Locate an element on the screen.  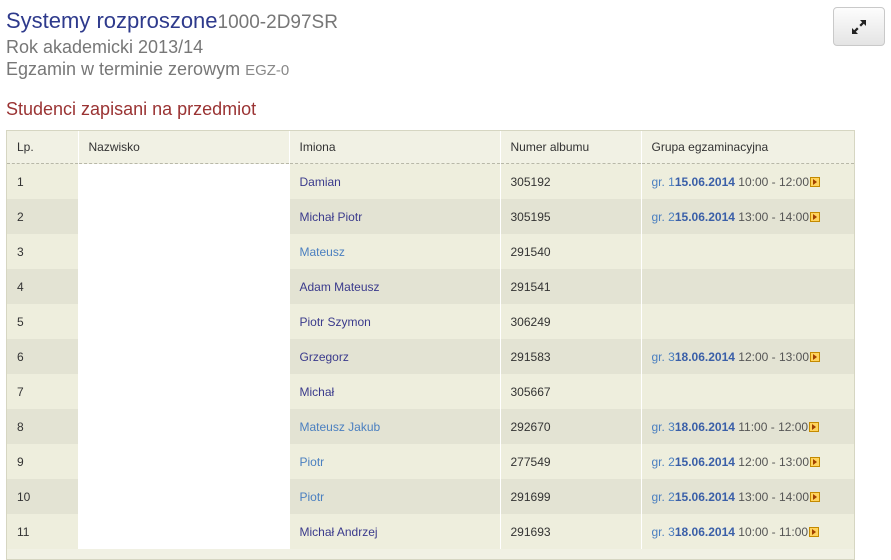
cell-lp: 1 is located at coordinates (42, 181).